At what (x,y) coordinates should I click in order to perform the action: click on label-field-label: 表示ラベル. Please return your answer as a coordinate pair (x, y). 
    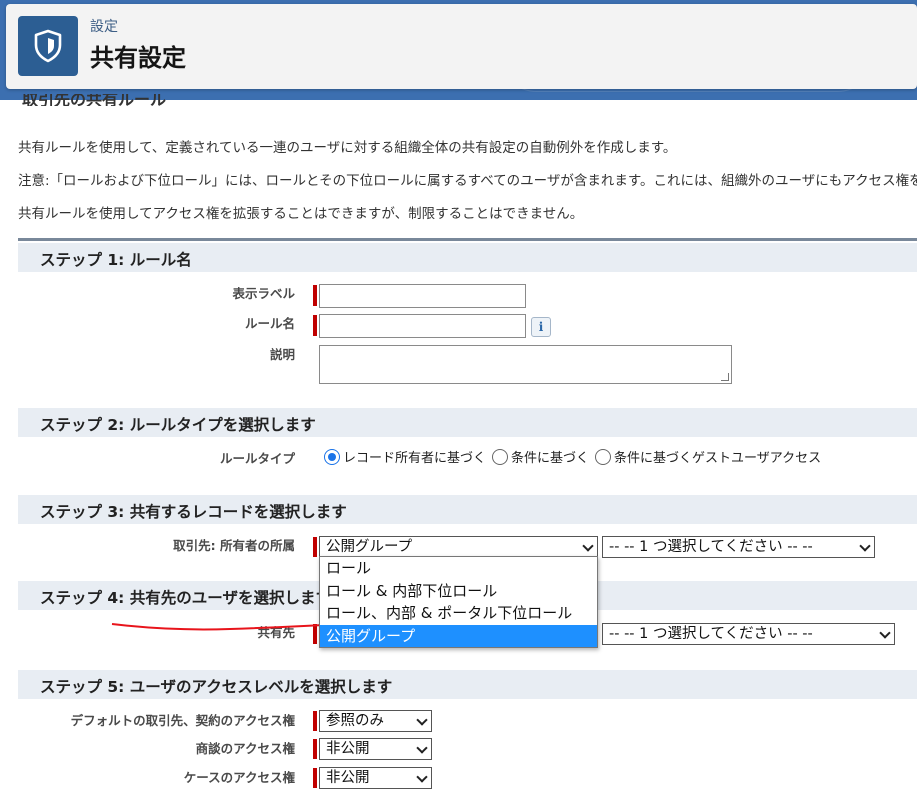
    Looking at the image, I should click on (263, 293).